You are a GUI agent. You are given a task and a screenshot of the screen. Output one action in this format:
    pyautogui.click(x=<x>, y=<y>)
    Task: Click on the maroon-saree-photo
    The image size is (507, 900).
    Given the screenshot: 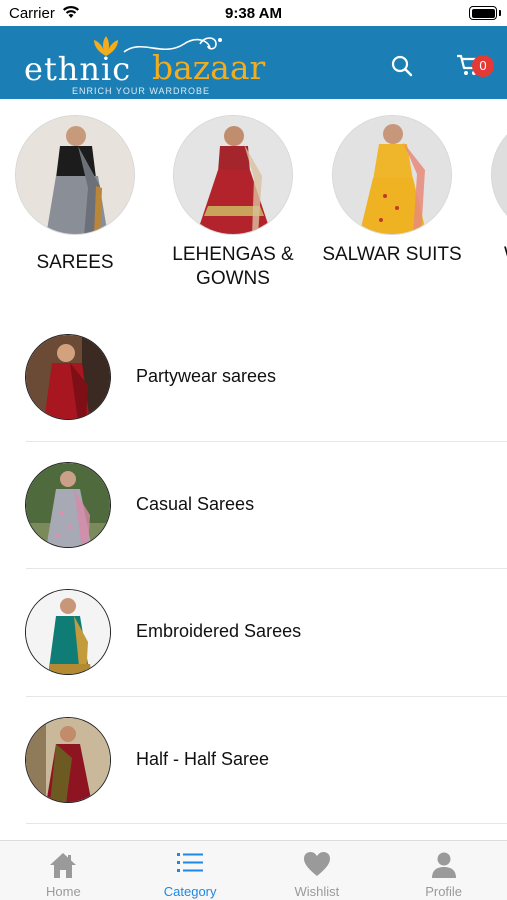 What is the action you would take?
    pyautogui.click(x=68, y=759)
    